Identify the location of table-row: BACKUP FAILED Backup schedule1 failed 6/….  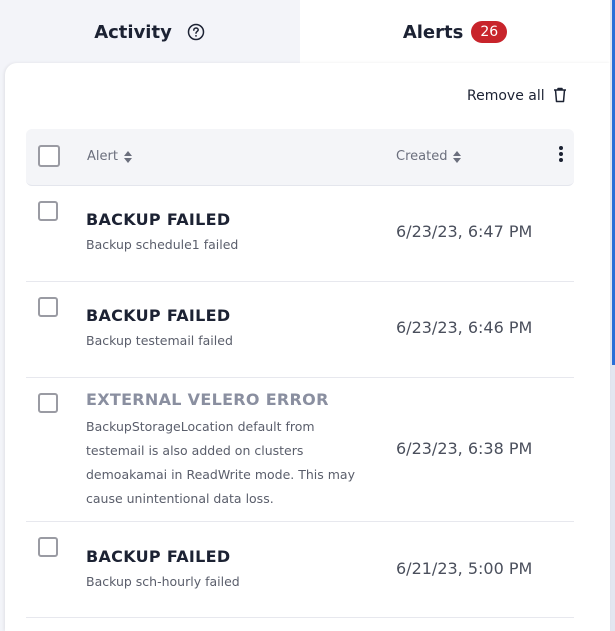
(300, 233).